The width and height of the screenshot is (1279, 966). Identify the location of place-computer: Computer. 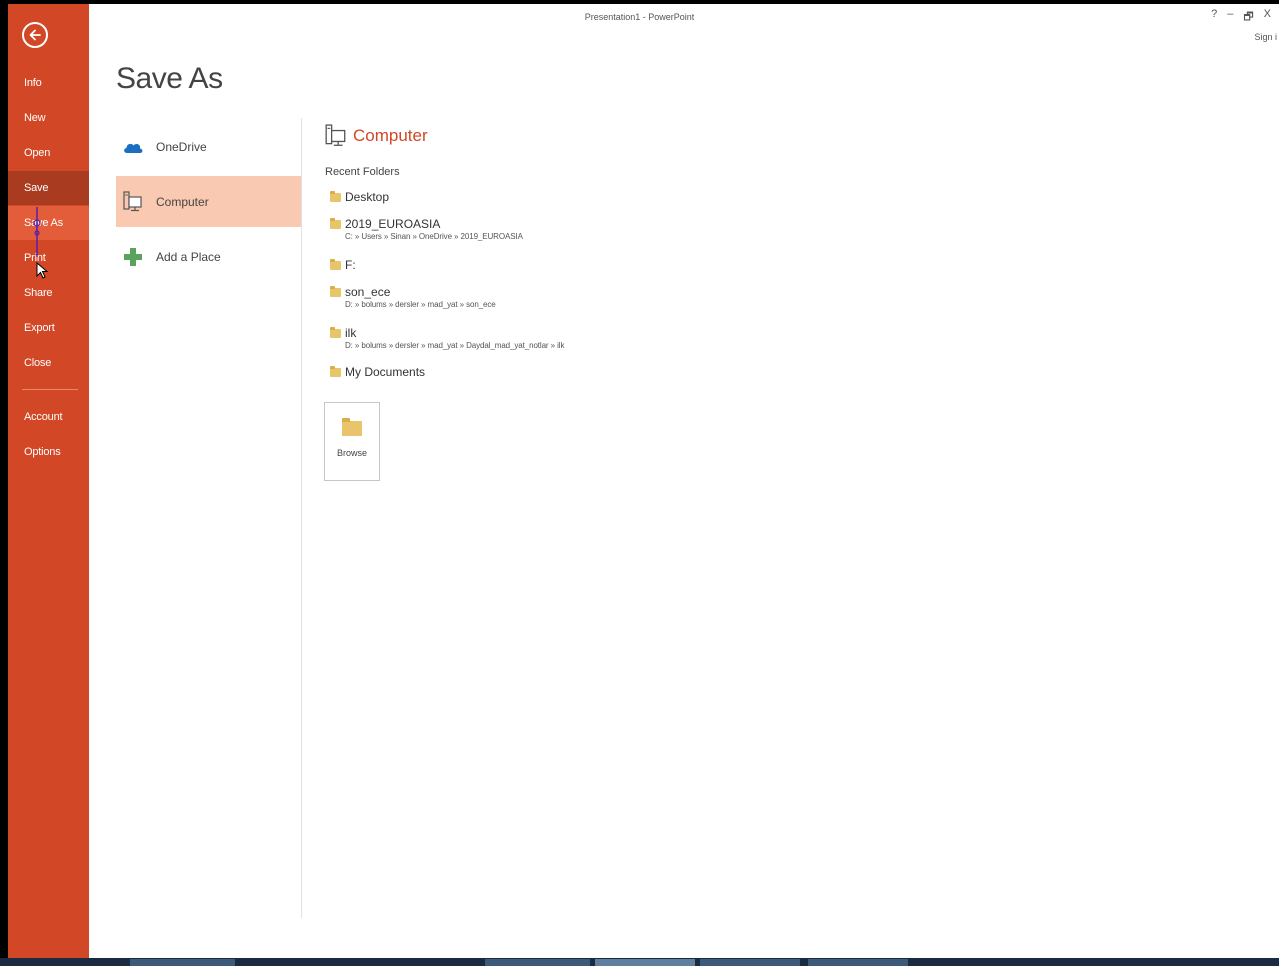
(208, 201).